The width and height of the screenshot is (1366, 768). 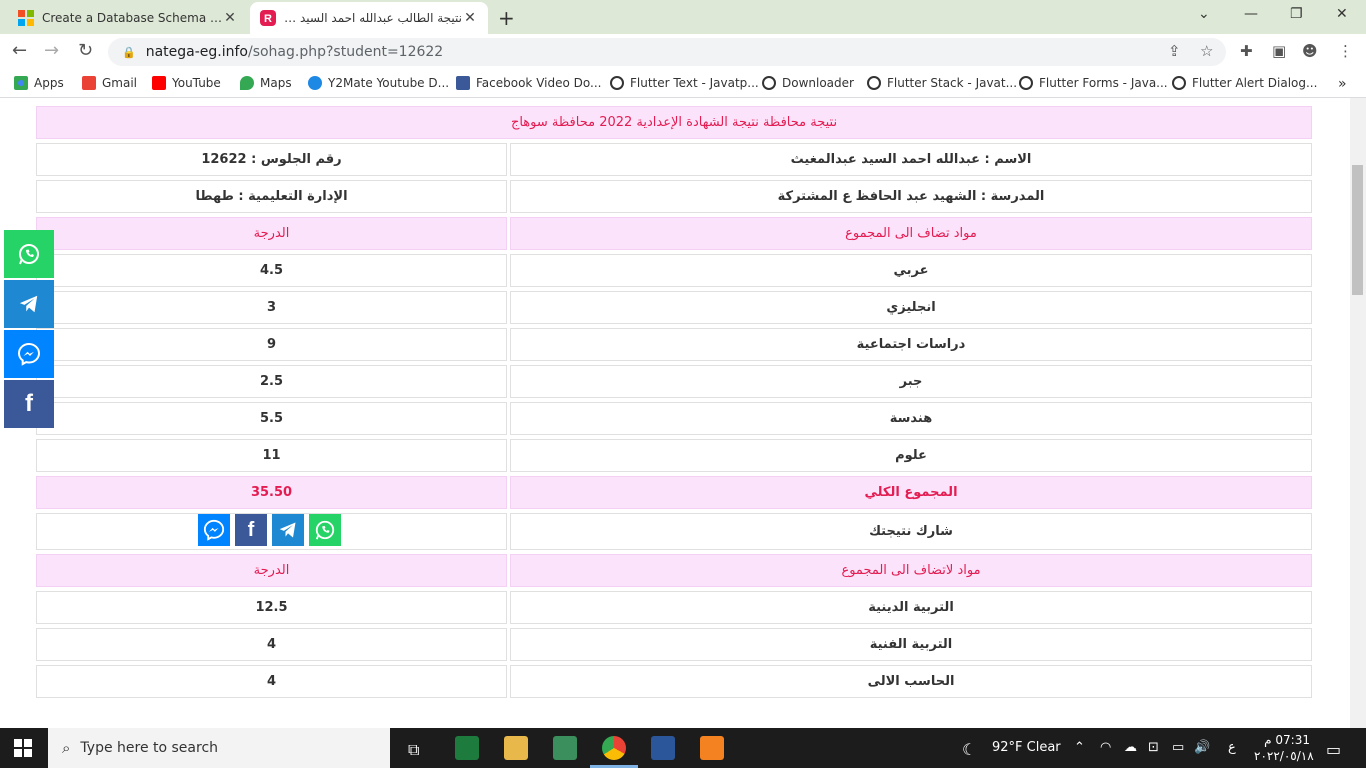 What do you see at coordinates (1246, 51) in the screenshot?
I see `extensions-icon: ✚` at bounding box center [1246, 51].